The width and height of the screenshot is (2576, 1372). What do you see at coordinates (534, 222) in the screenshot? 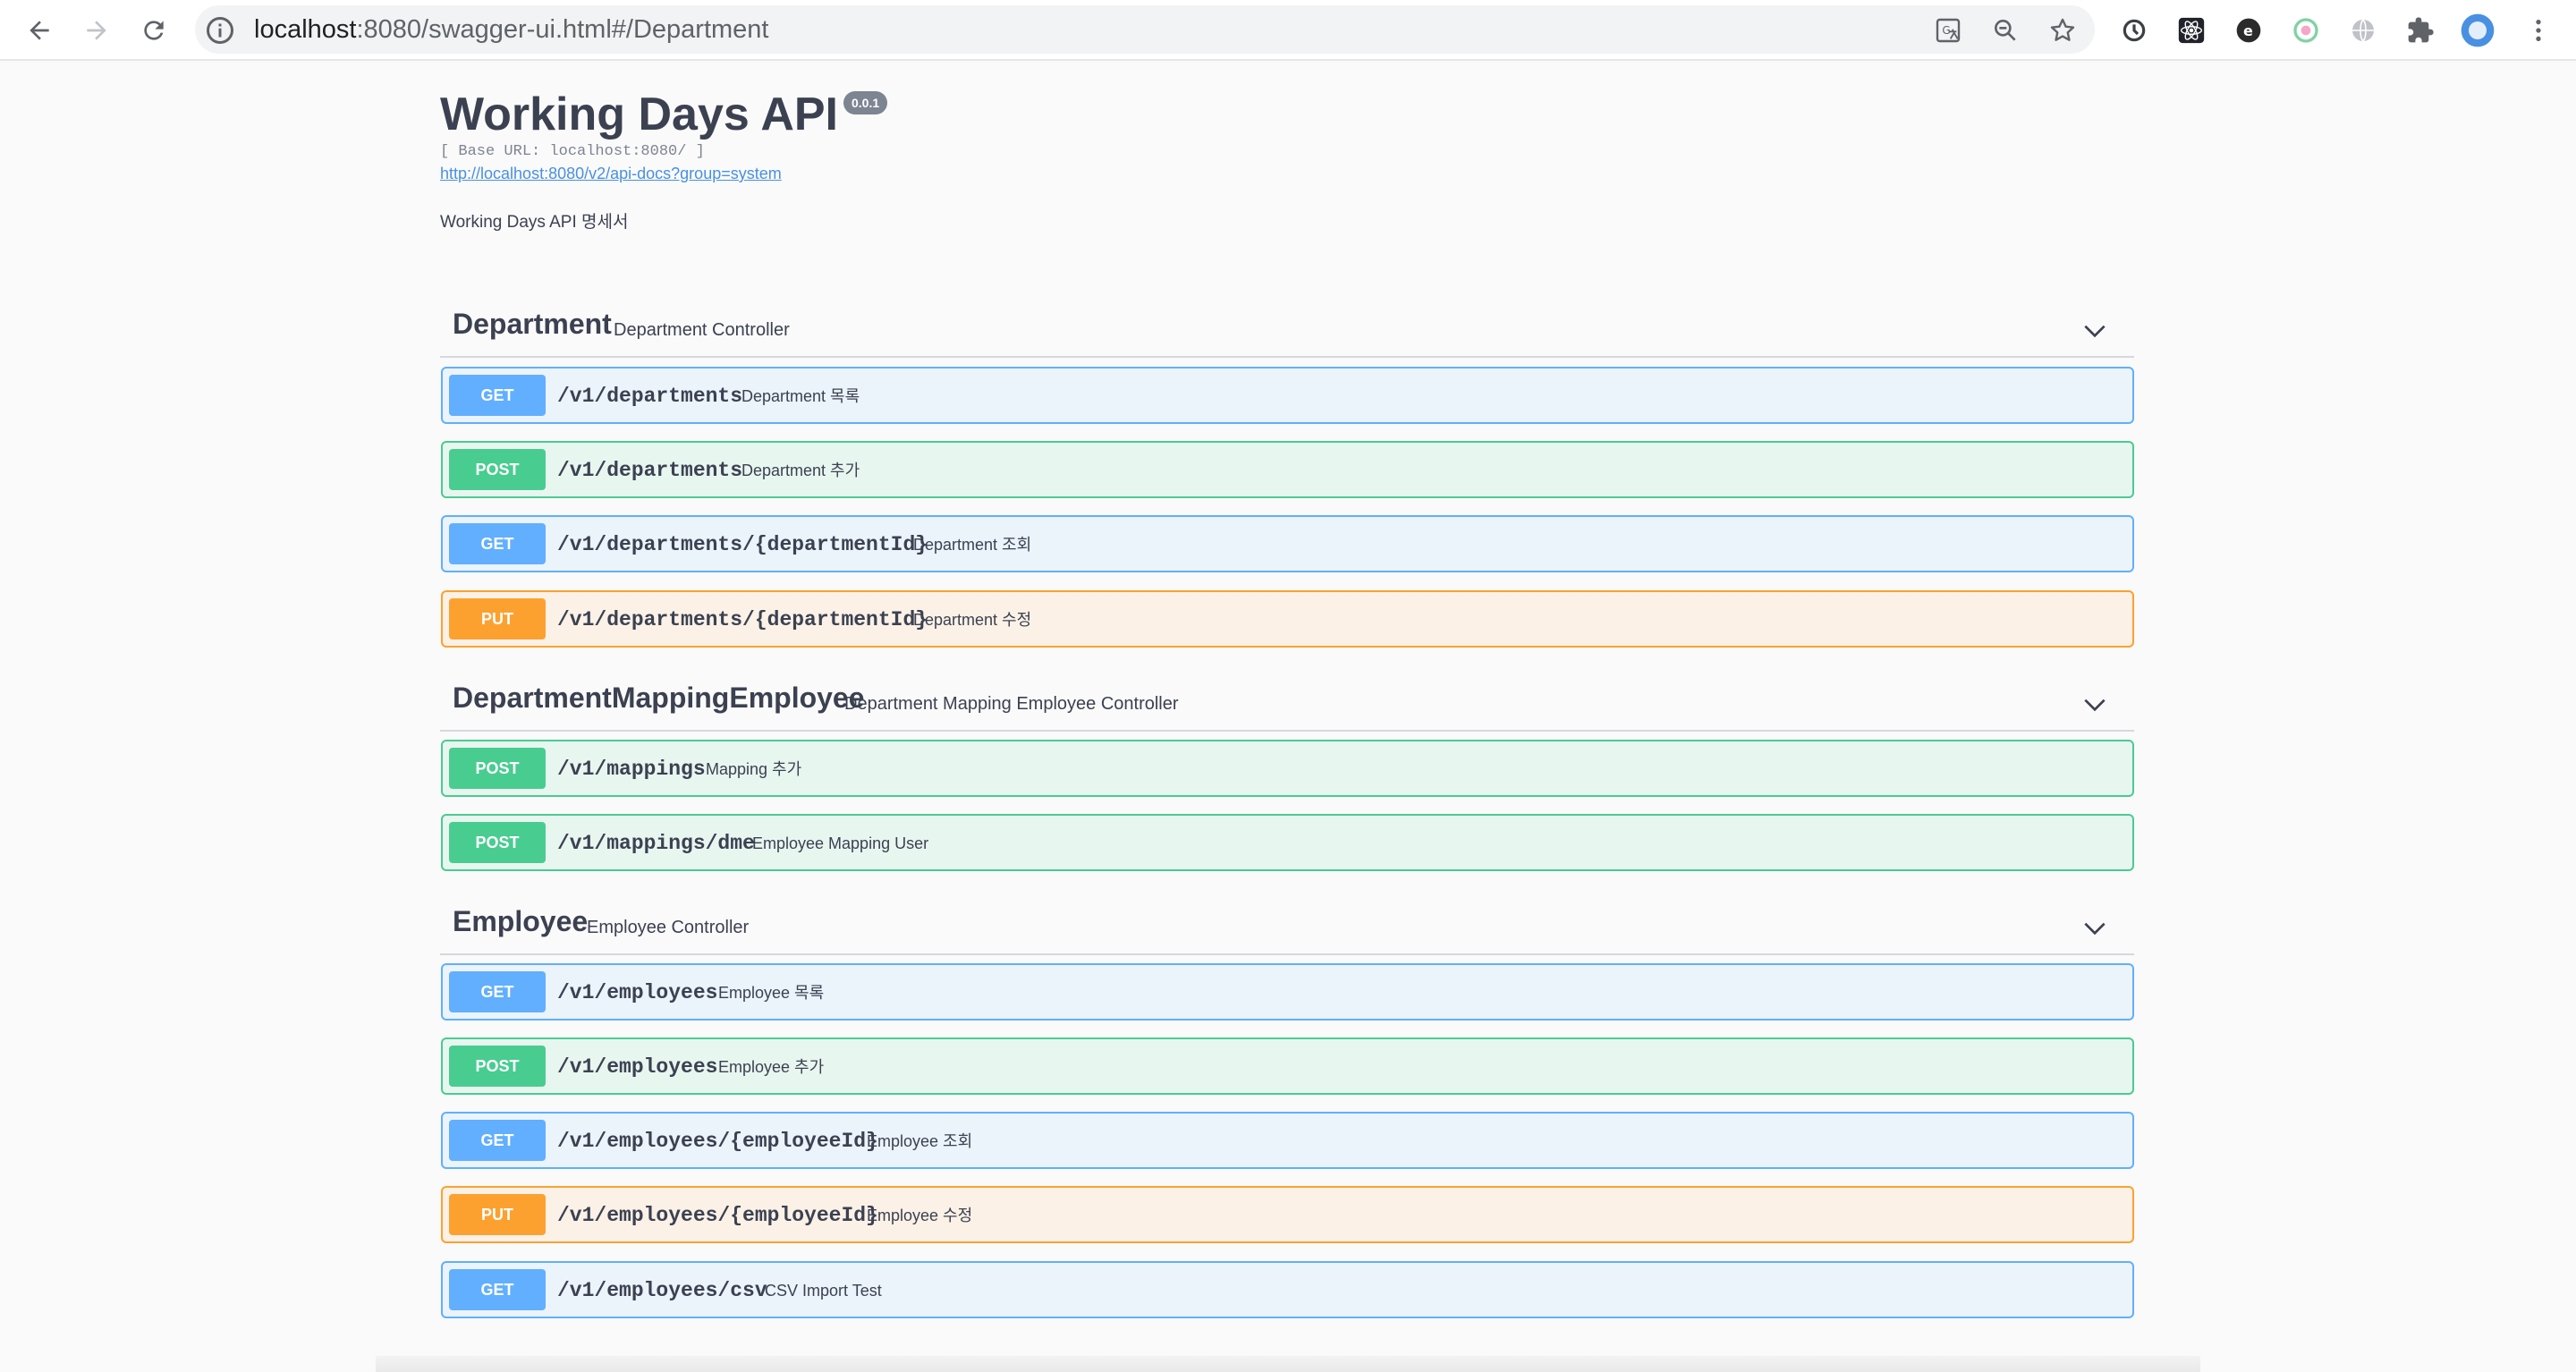
I see `api-description: Working Days API 명세서` at bounding box center [534, 222].